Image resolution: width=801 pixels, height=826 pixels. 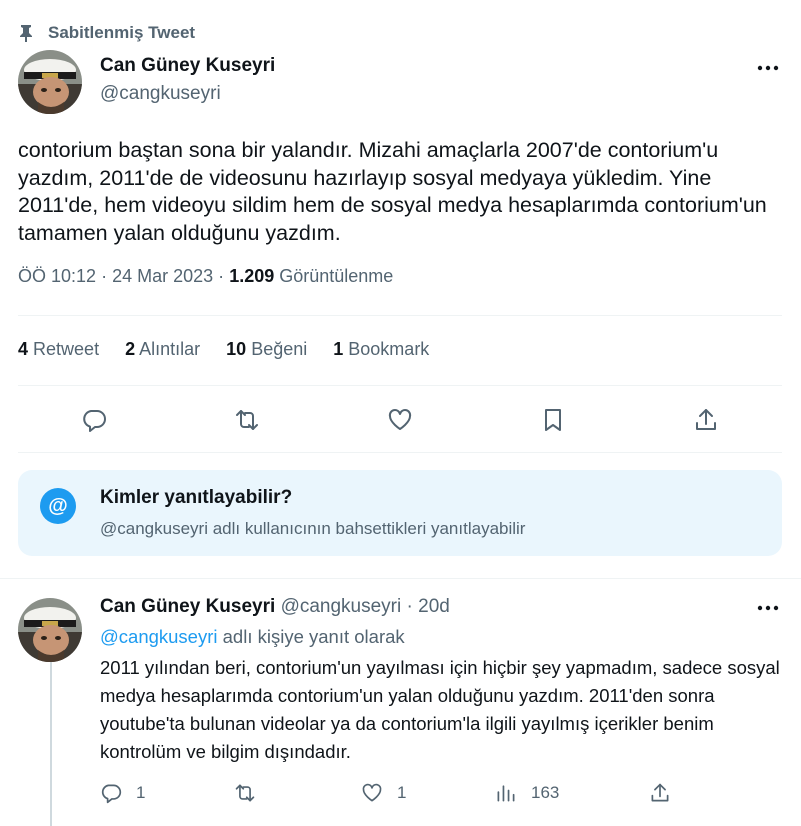 What do you see at coordinates (402, 792) in the screenshot?
I see `like-count: 1` at bounding box center [402, 792].